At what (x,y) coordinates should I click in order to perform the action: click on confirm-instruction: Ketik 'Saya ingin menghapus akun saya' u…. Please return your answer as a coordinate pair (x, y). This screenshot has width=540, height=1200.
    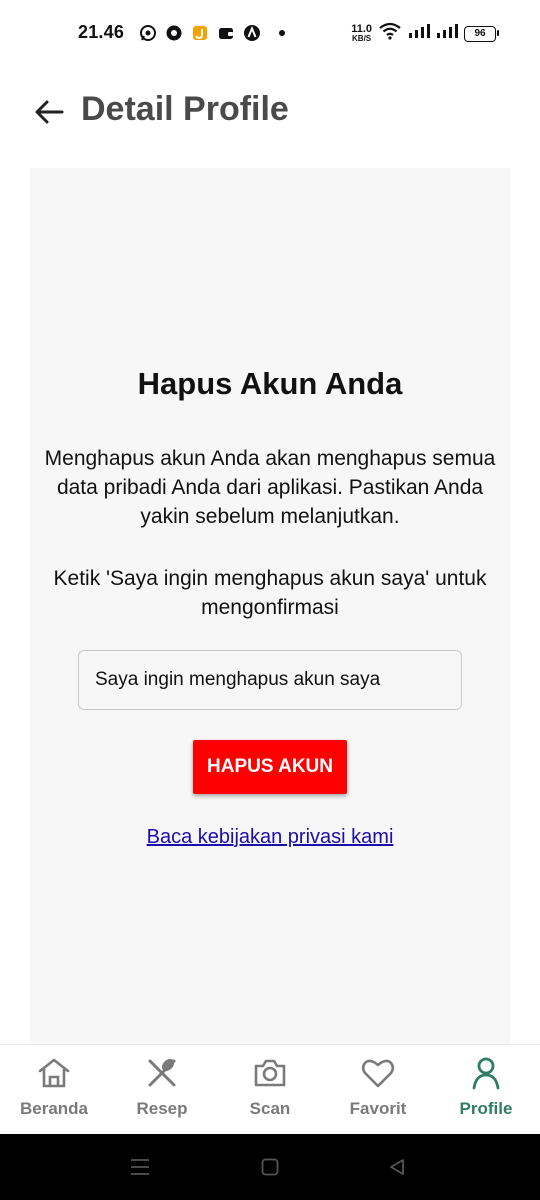
    Looking at the image, I should click on (270, 593).